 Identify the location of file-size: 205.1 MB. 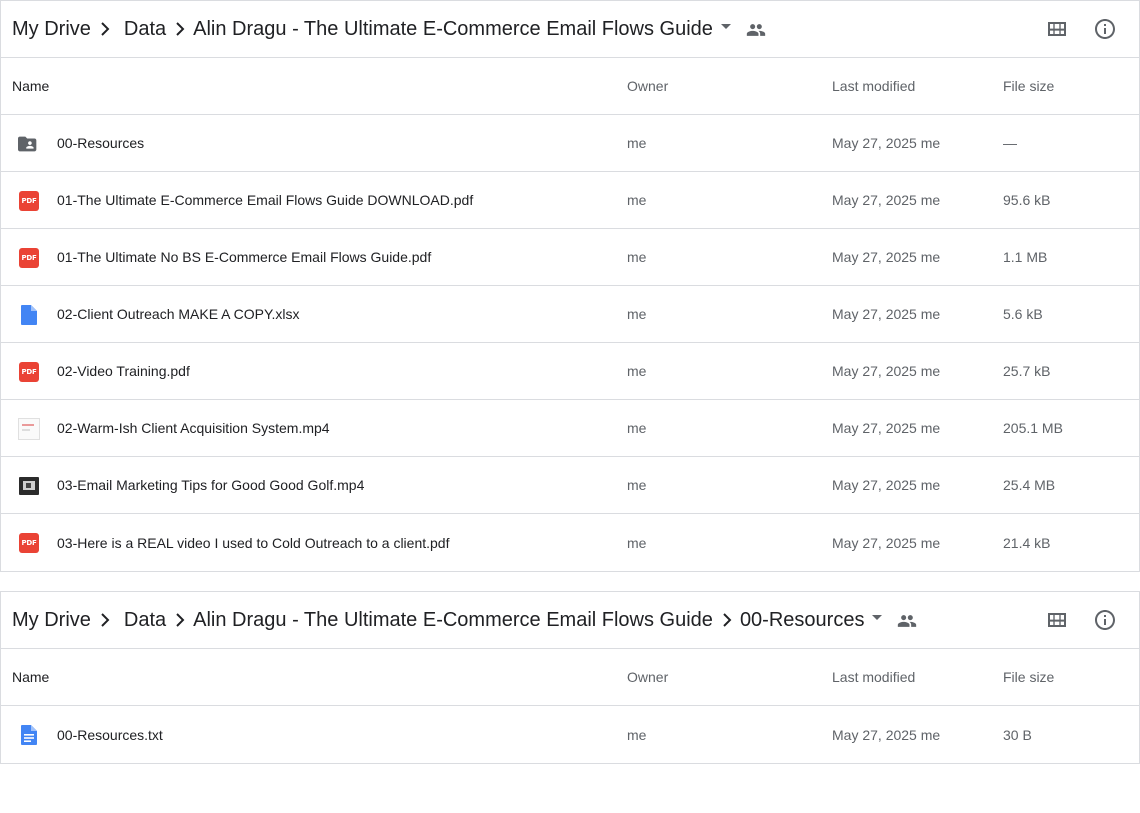
(1033, 428).